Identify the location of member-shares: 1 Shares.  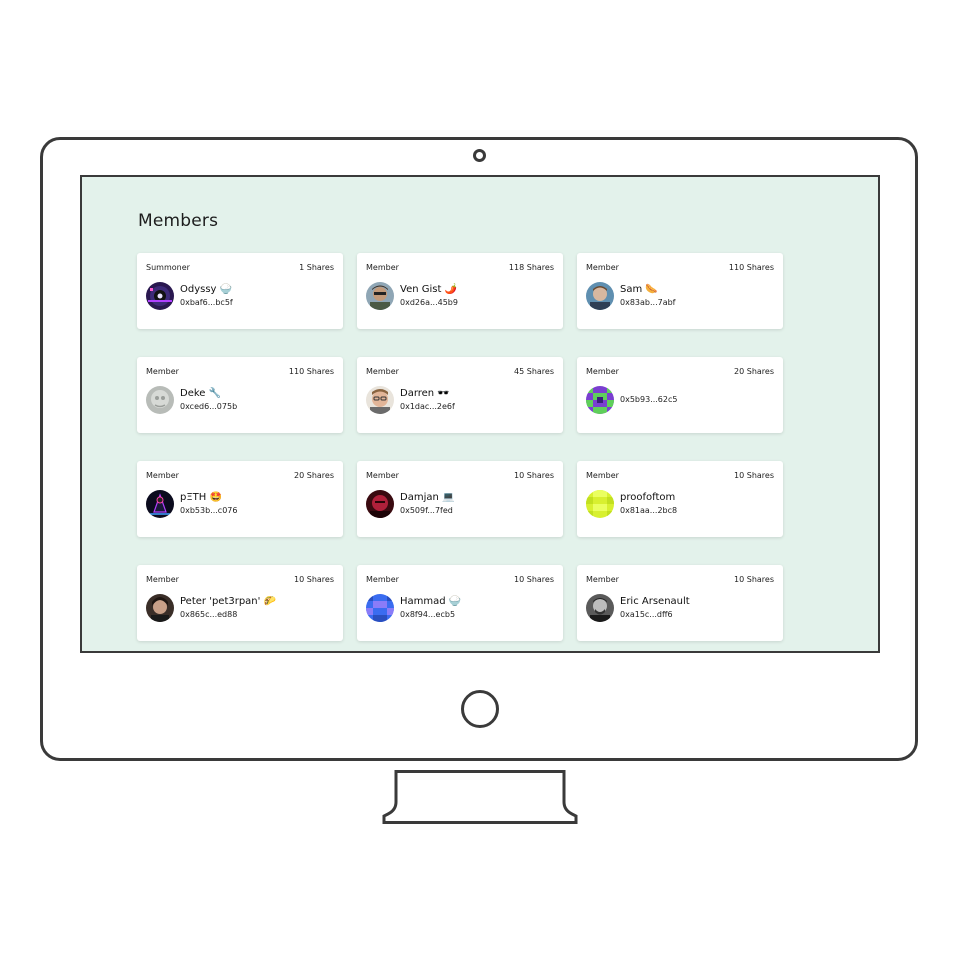
(316, 267).